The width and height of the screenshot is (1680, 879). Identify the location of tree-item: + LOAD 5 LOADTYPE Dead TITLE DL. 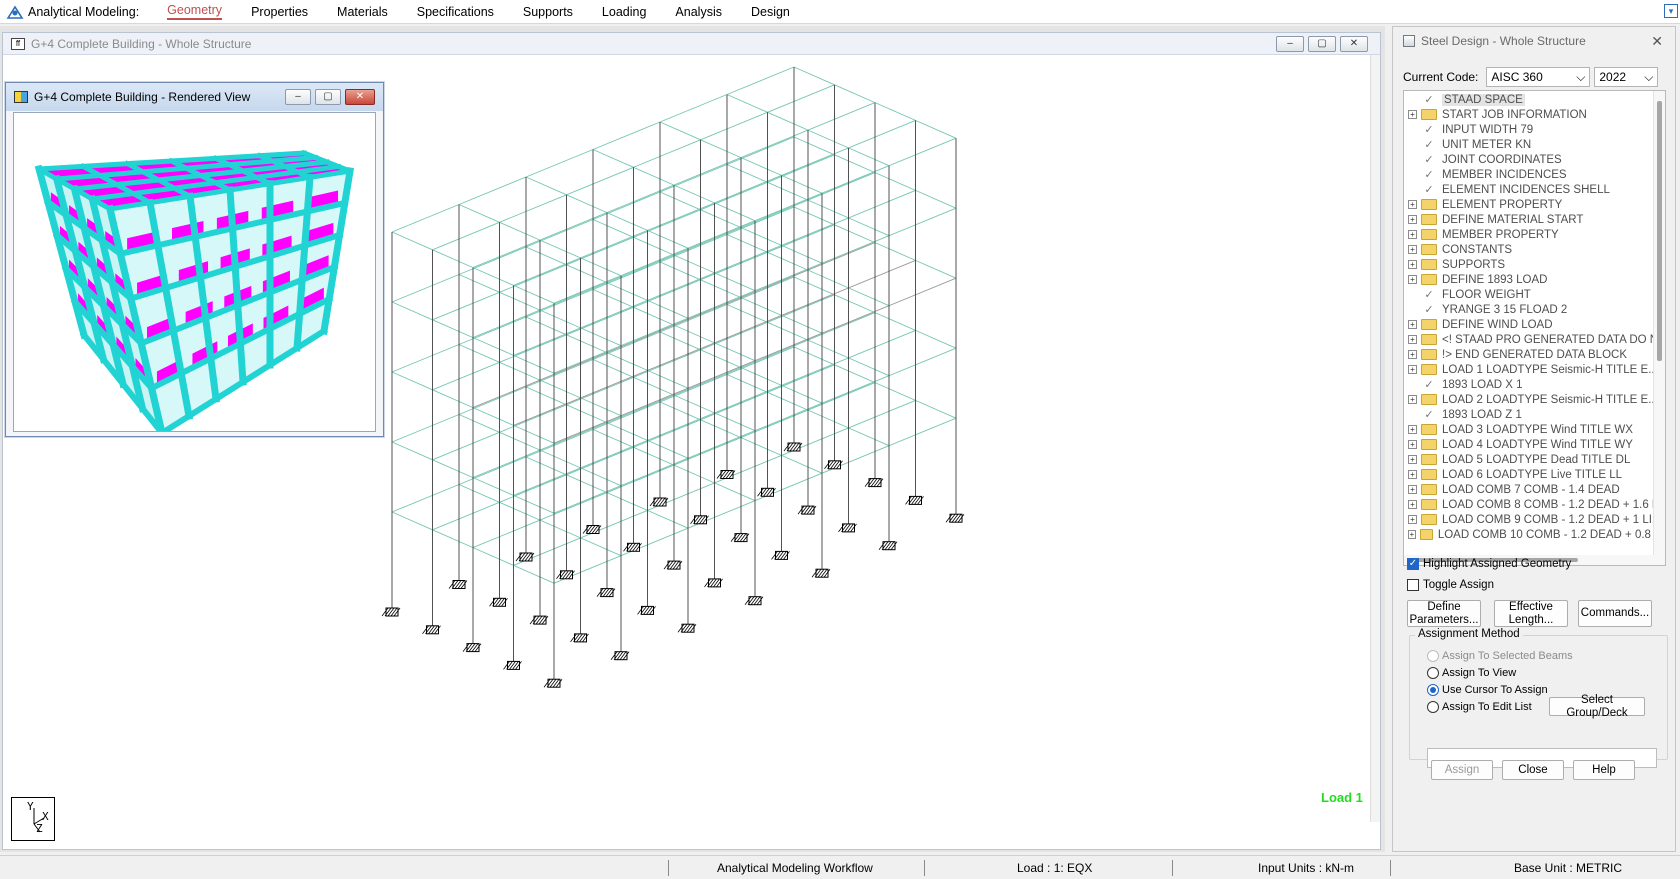
(1534, 459).